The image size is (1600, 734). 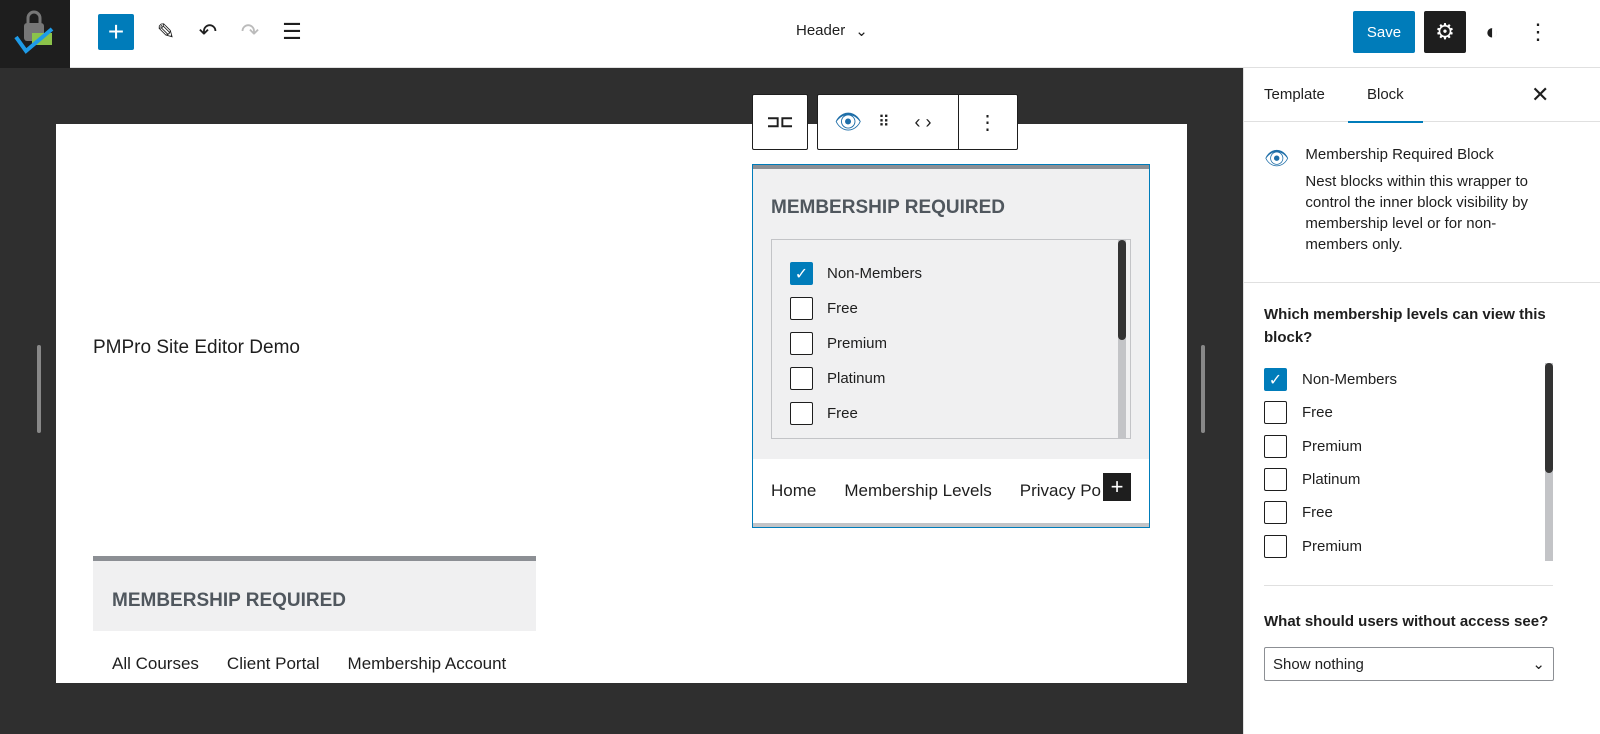 What do you see at coordinates (1385, 95) in the screenshot?
I see `tab-block: Block` at bounding box center [1385, 95].